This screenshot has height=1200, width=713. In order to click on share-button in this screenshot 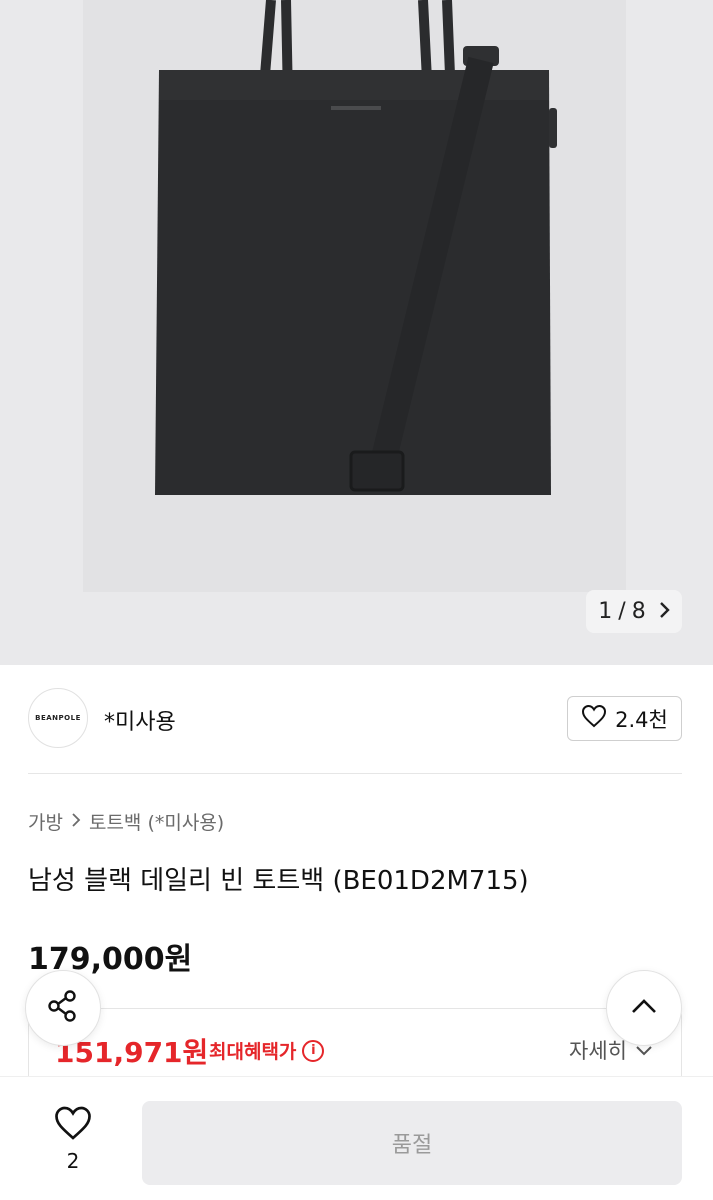, I will do `click(63, 1008)`.